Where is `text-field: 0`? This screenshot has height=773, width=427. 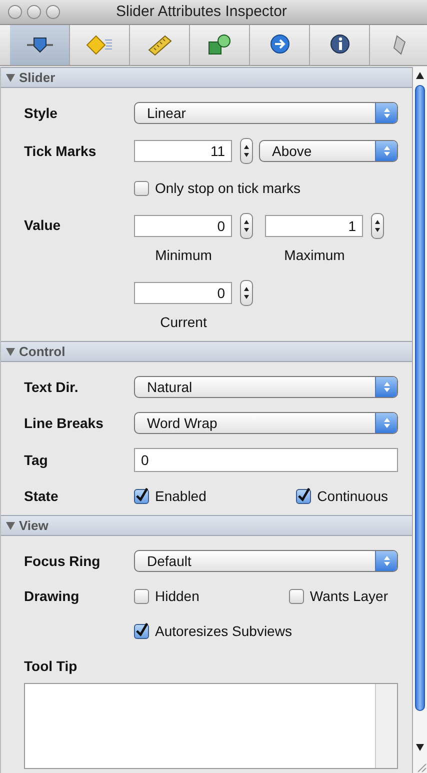 text-field: 0 is located at coordinates (266, 460).